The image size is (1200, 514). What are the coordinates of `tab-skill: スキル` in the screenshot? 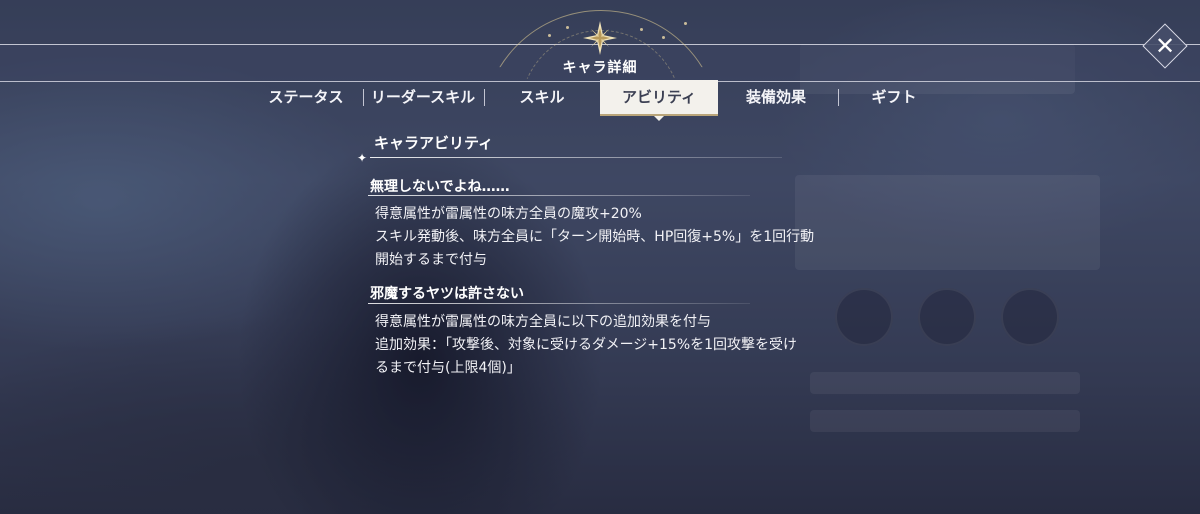 It's located at (542, 97).